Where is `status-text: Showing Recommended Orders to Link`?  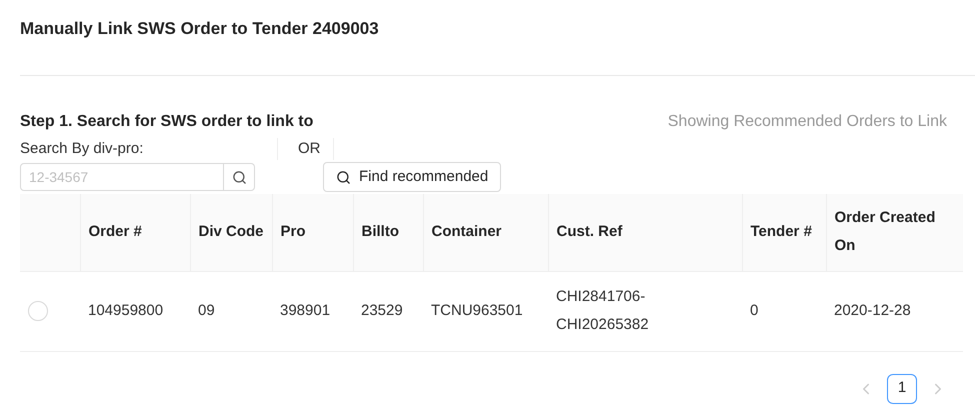 status-text: Showing Recommended Orders to Link is located at coordinates (808, 122).